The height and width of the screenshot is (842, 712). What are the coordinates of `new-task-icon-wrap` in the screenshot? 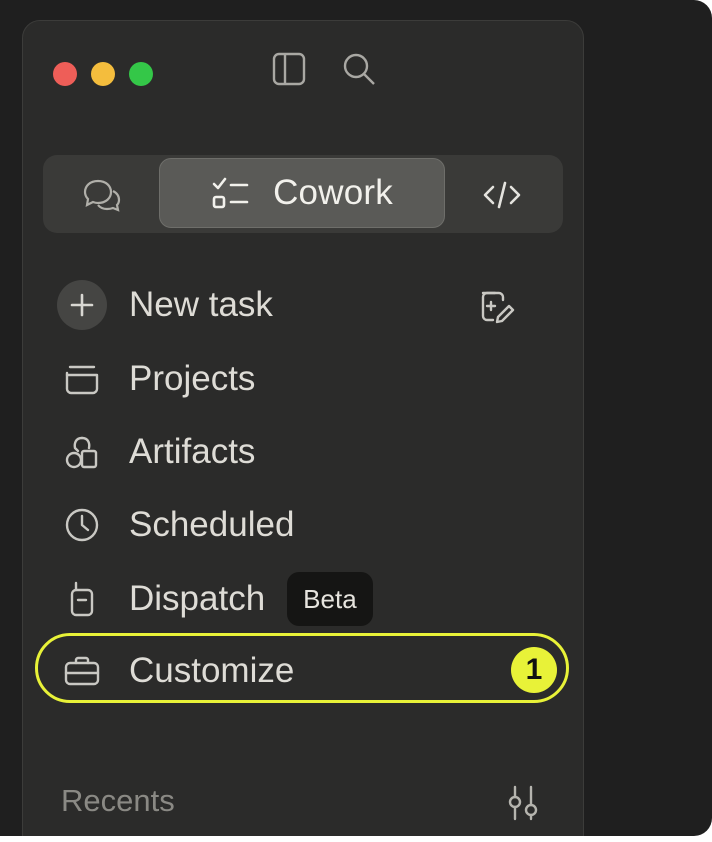 It's located at (82, 305).